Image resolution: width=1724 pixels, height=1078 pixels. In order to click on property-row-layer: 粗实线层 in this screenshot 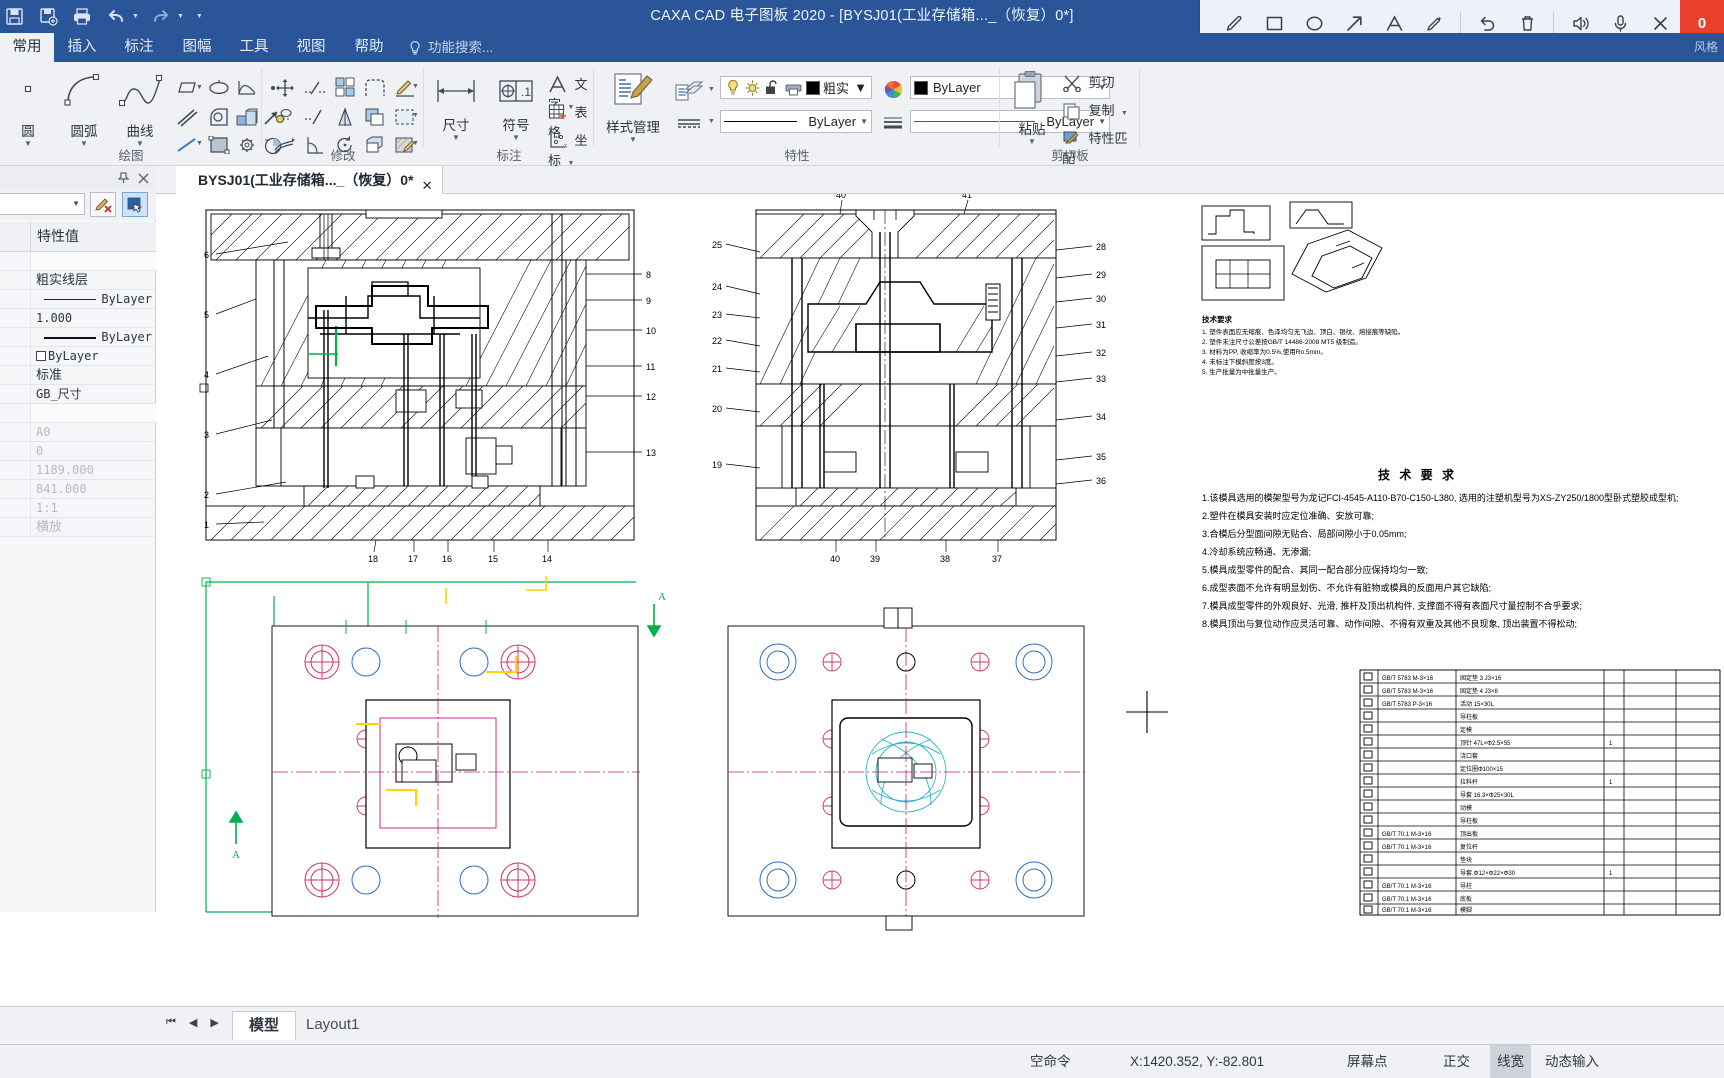, I will do `click(78, 280)`.